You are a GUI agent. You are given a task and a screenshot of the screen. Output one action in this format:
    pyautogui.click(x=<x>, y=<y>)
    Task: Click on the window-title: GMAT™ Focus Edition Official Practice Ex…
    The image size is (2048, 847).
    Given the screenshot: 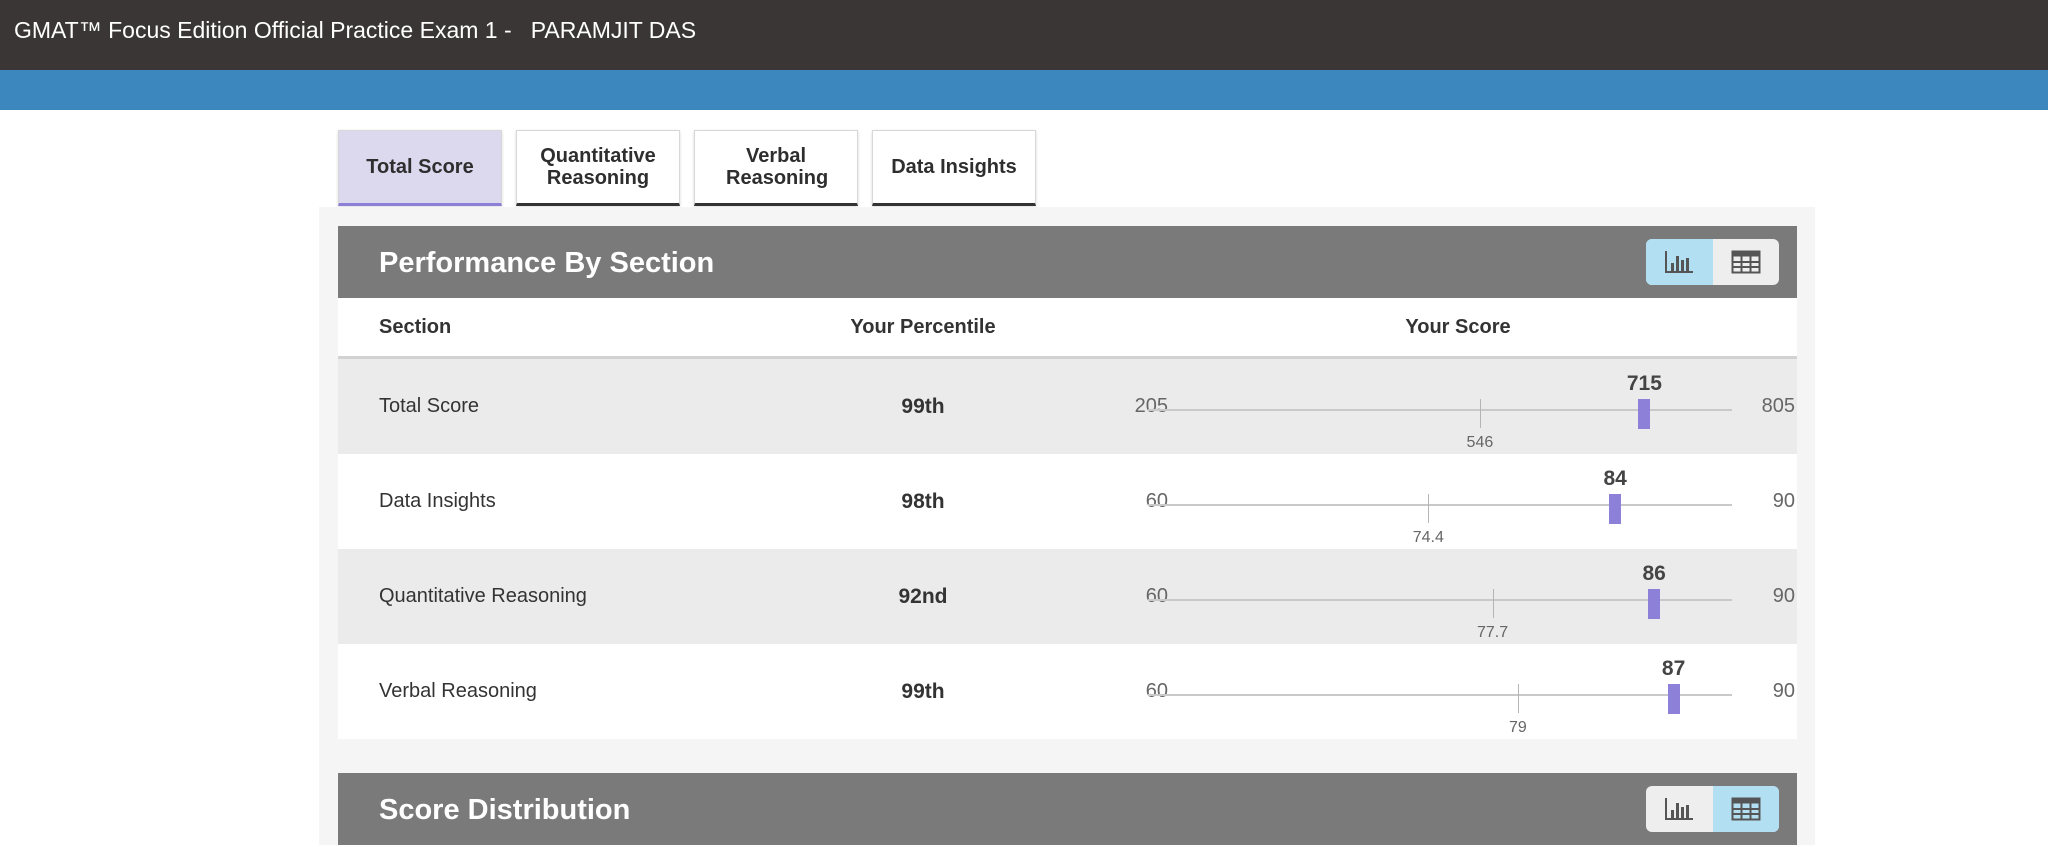 What is the action you would take?
    pyautogui.click(x=1024, y=35)
    